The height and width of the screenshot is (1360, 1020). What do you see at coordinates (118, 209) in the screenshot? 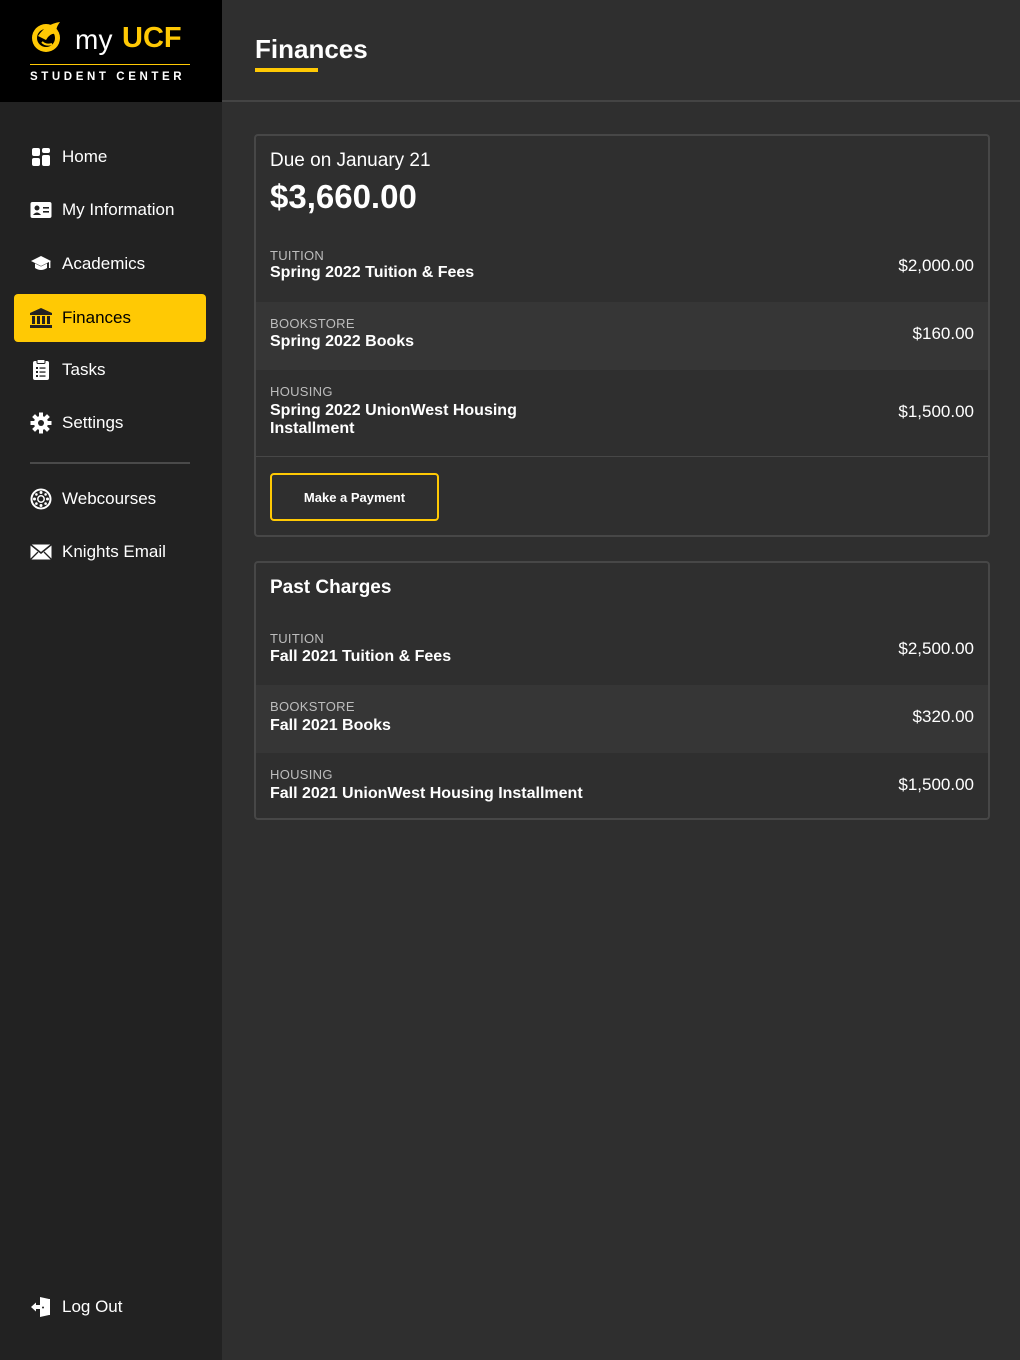
I see `sidebar-item-label: My Information` at bounding box center [118, 209].